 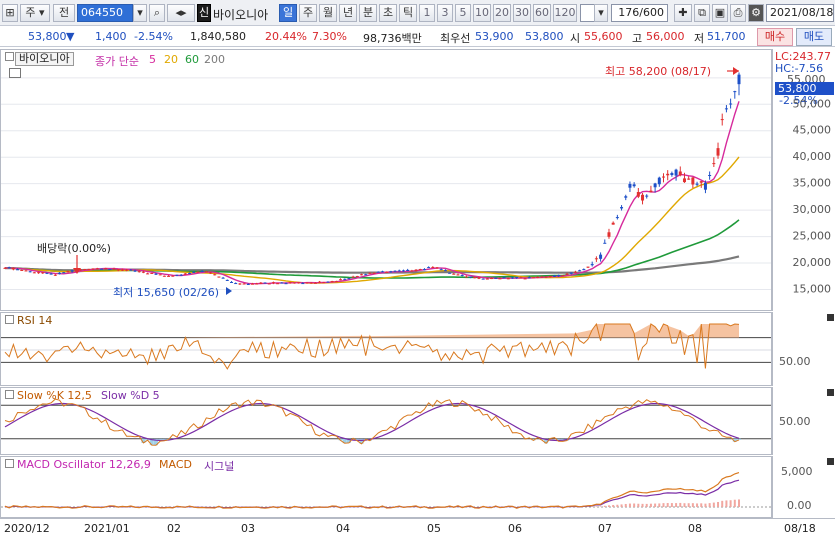 What do you see at coordinates (795, 421) in the screenshot?
I see `stoch-tick: 50.00` at bounding box center [795, 421].